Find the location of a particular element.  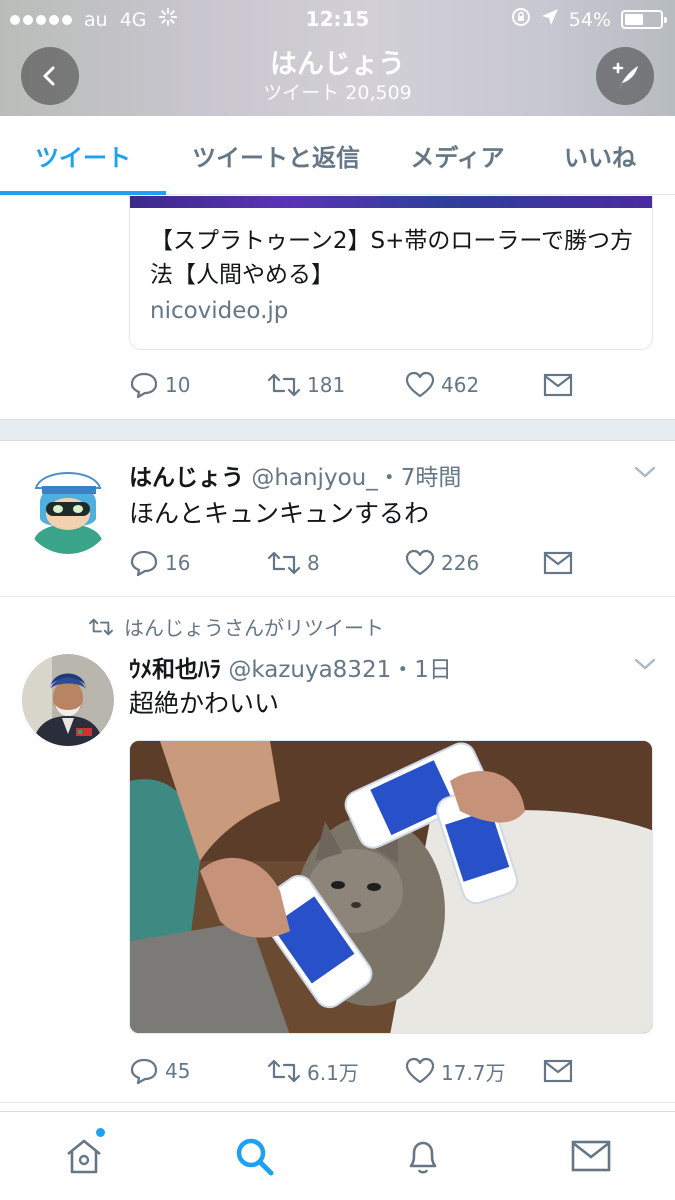

tweet-author-name: ｳﾒ和也ﾊﾗ is located at coordinates (175, 670).